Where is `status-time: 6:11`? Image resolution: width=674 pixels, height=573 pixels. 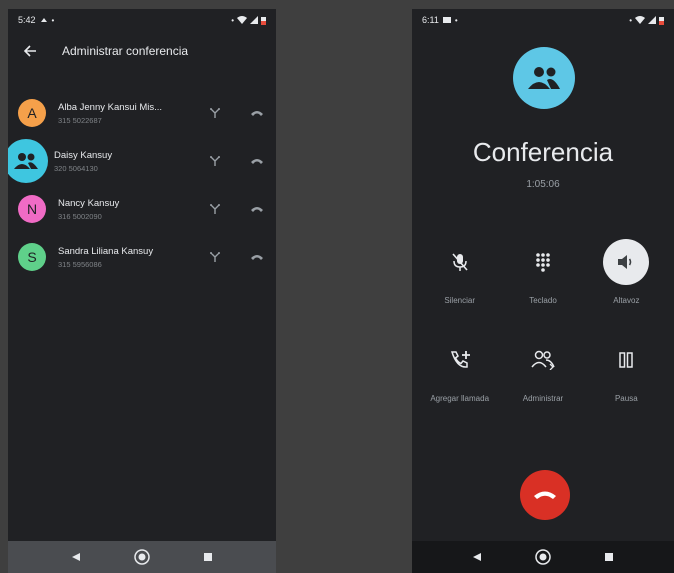 status-time: 6:11 is located at coordinates (430, 20).